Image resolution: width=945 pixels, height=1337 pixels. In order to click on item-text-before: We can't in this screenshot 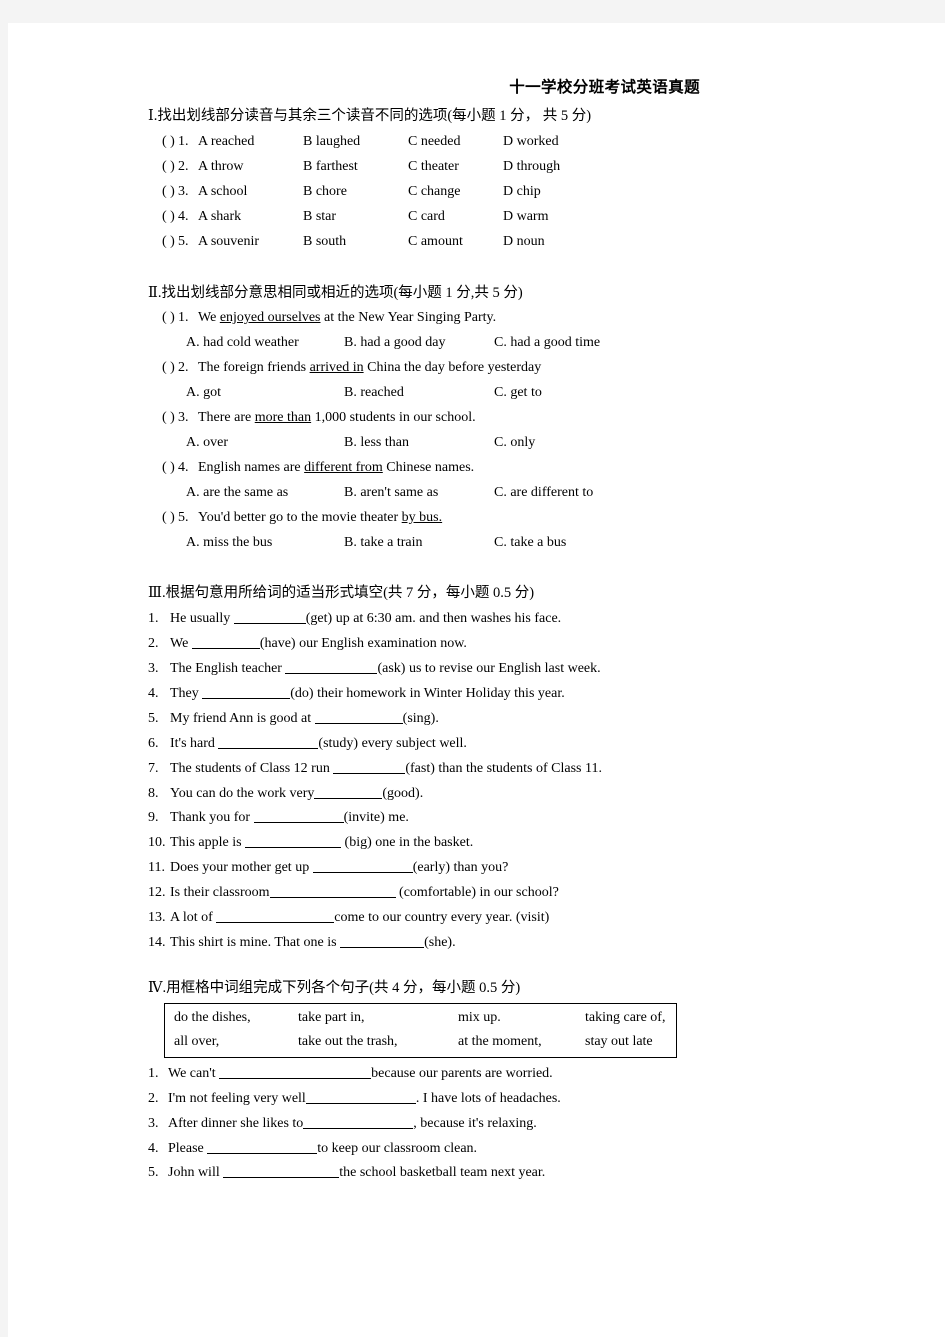, I will do `click(194, 1073)`.